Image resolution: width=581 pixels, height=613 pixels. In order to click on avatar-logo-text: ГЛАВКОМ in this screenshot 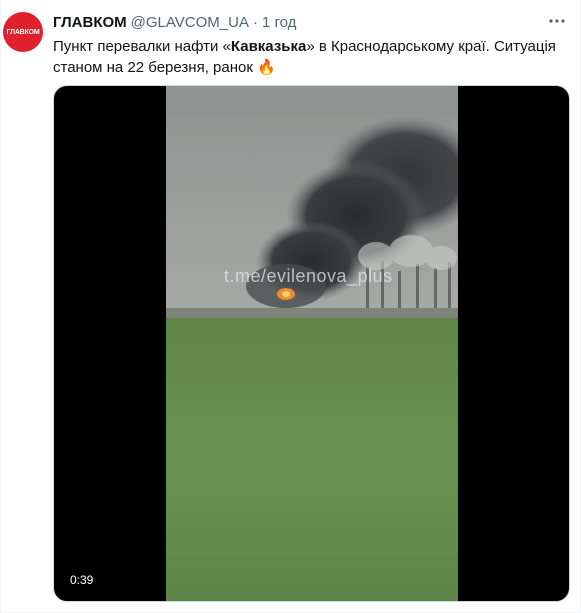, I will do `click(23, 32)`.